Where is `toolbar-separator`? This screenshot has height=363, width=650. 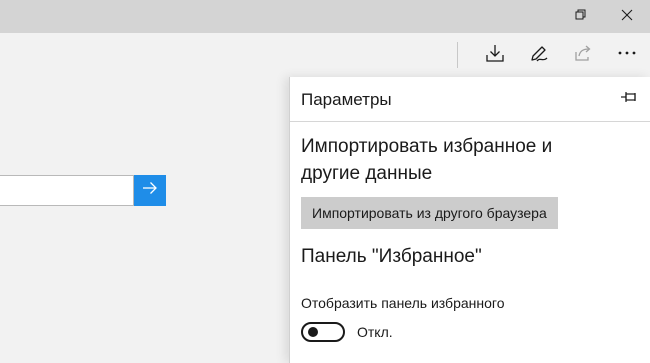 toolbar-separator is located at coordinates (457, 55).